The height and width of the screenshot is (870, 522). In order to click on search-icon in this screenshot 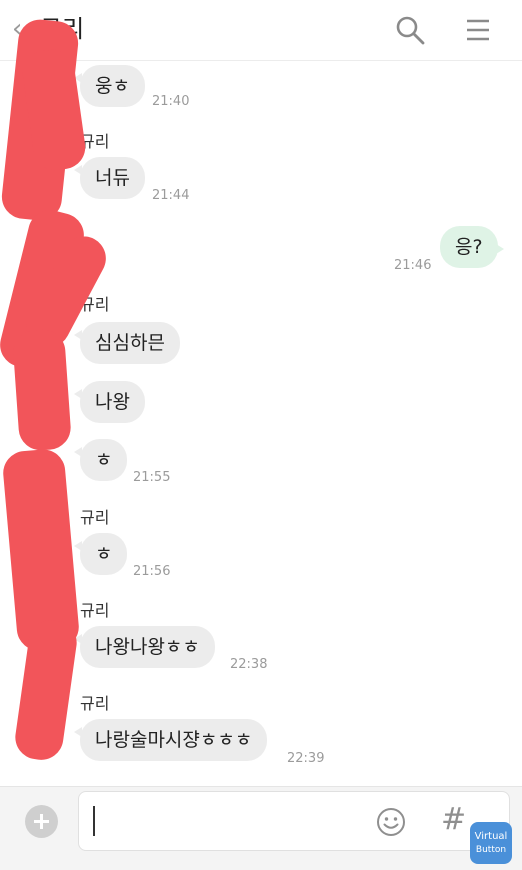, I will do `click(410, 30)`.